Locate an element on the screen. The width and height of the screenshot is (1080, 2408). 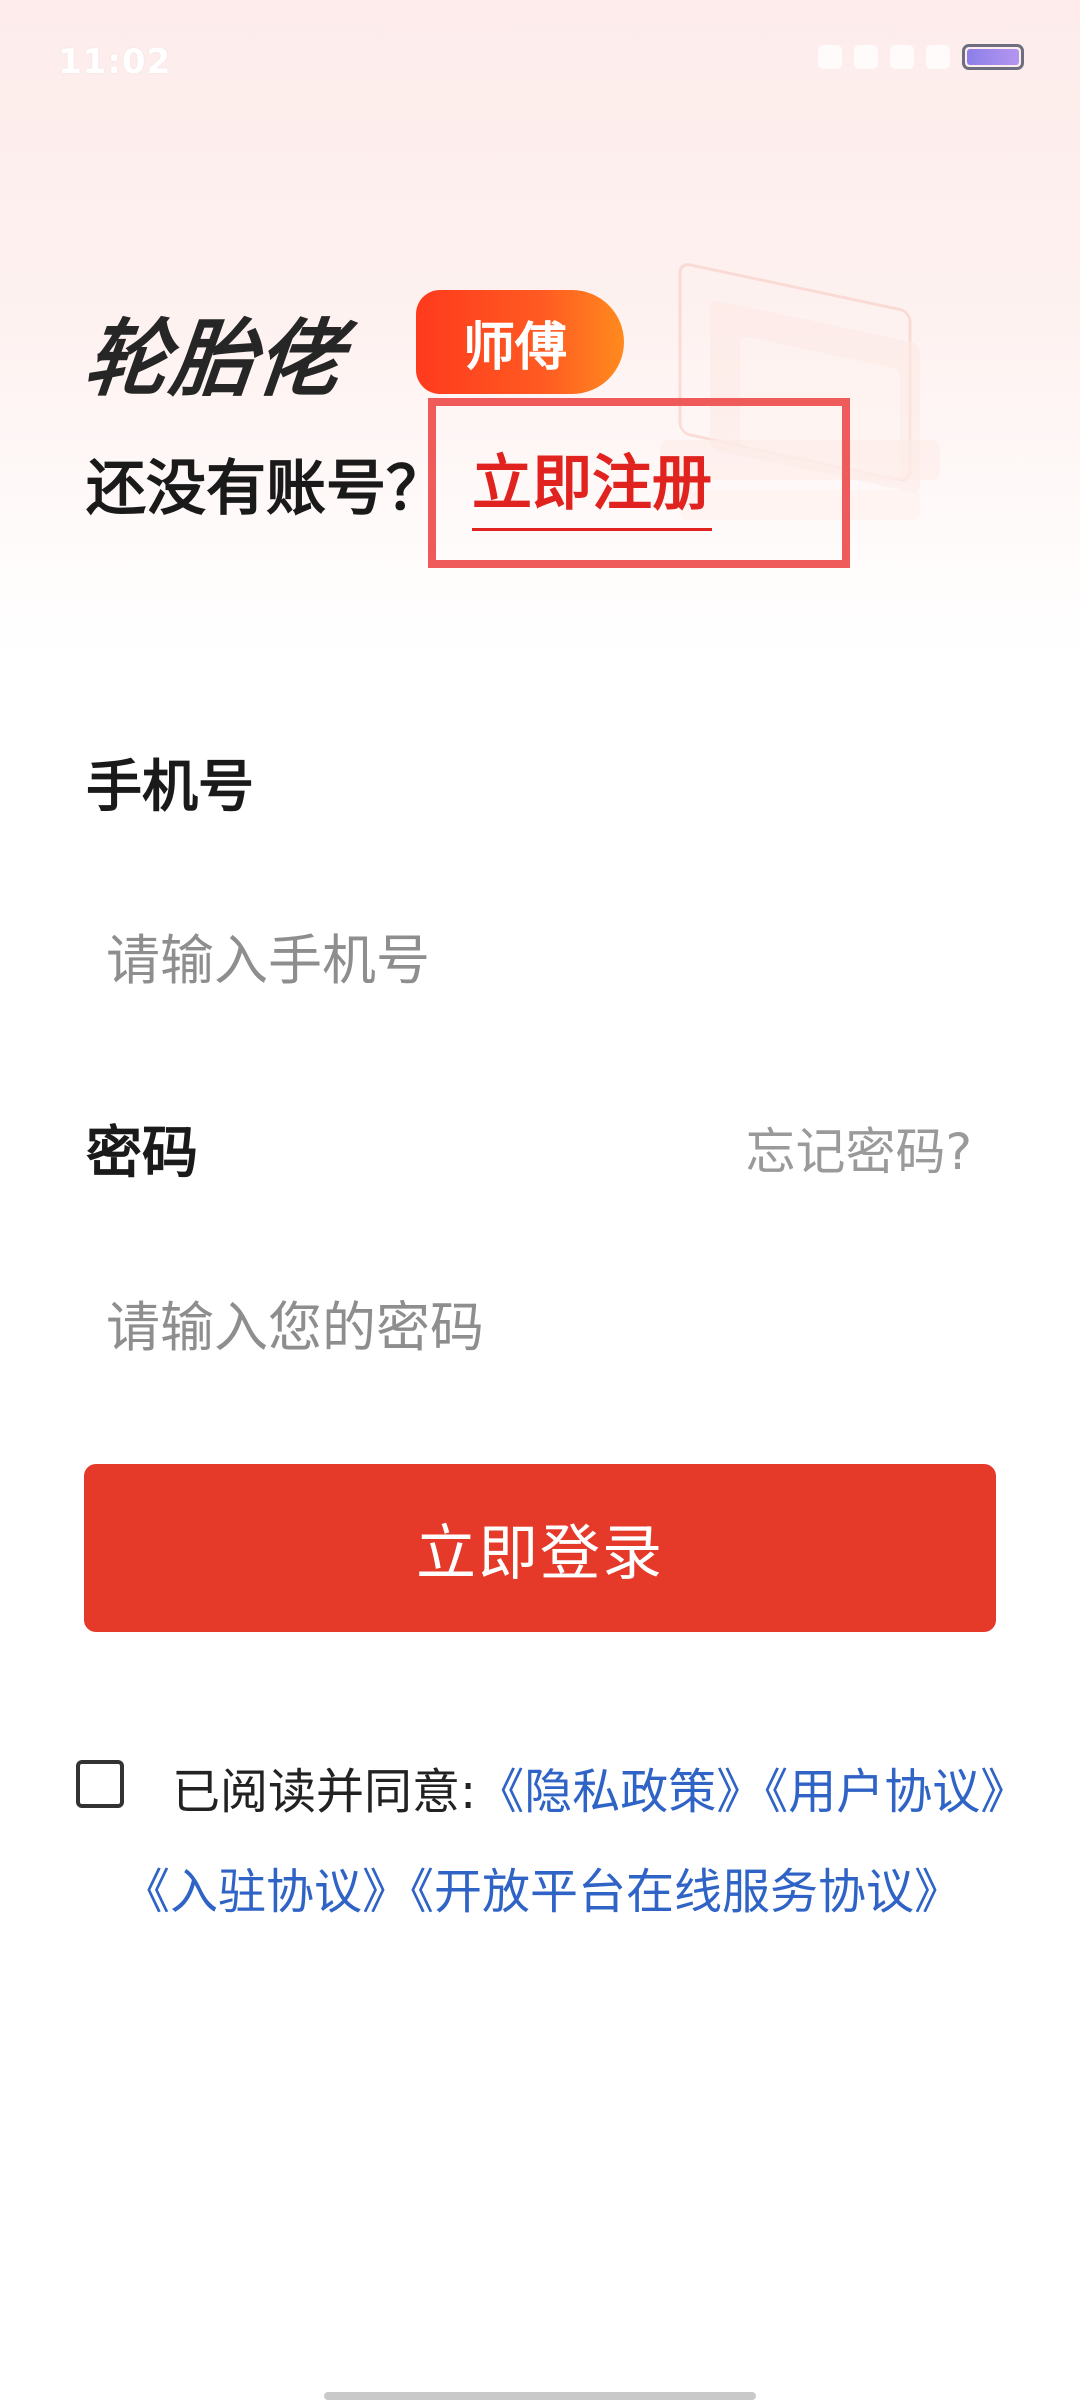
forgot-password-link: 忘记密码? is located at coordinates (858, 1148).